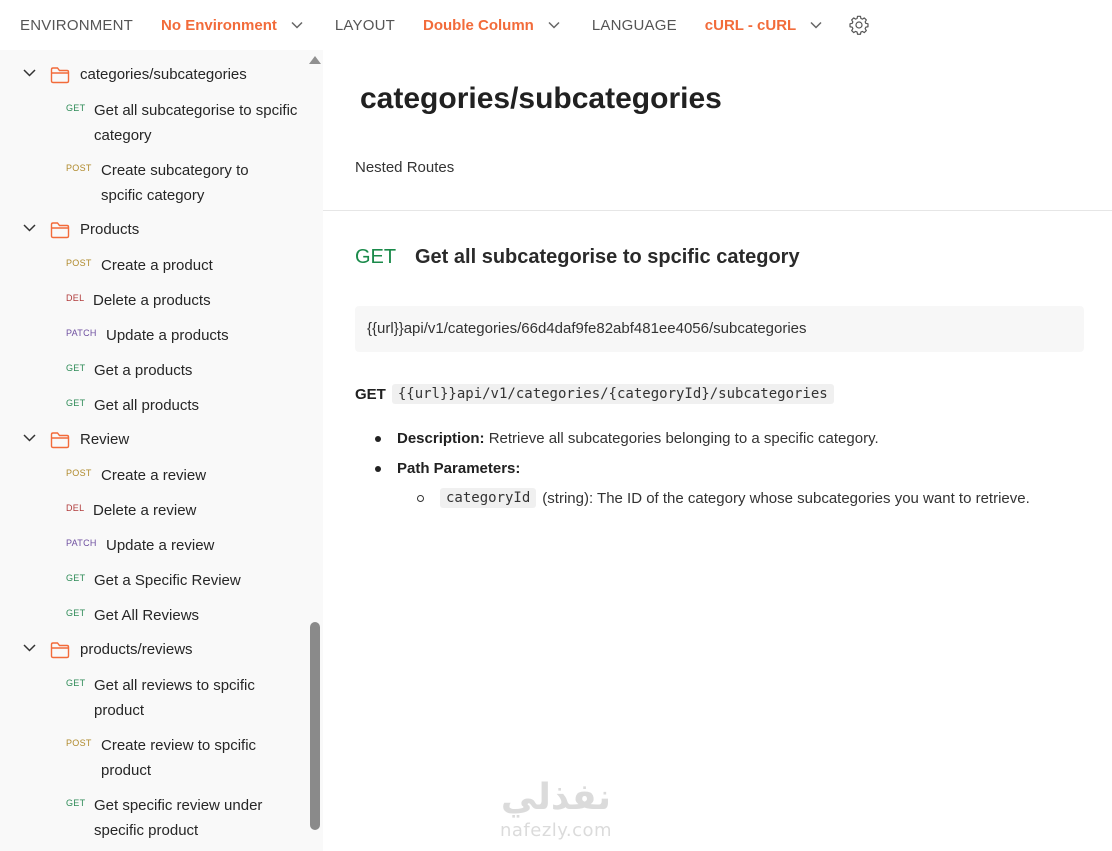 The width and height of the screenshot is (1112, 851). What do you see at coordinates (110, 229) in the screenshot?
I see `folder-label: Products` at bounding box center [110, 229].